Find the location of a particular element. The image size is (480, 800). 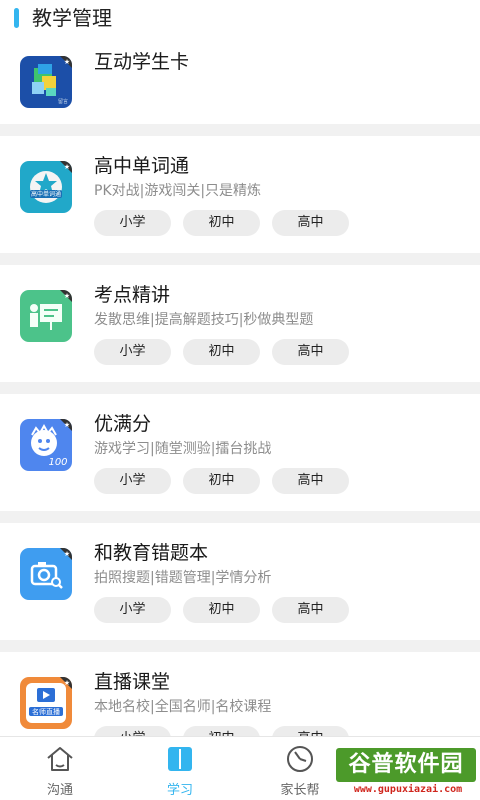

card-full-score: 100 ★ 优满分 游戏学习|随堂测验|擂台挑战 小学 初中 高中 is located at coordinates (240, 452).